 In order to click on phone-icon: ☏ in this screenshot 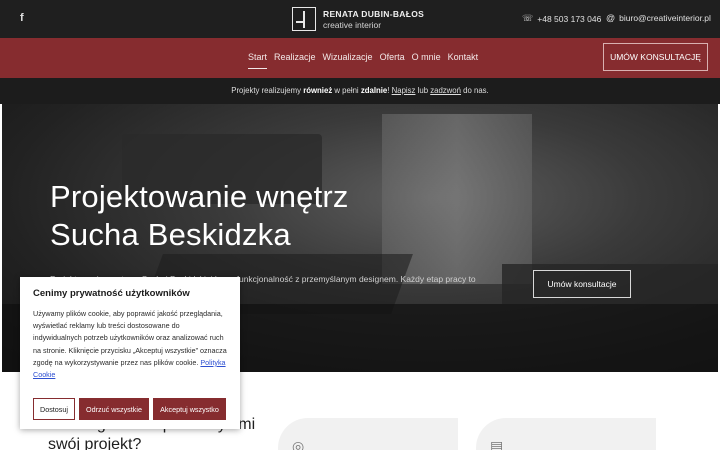, I will do `click(528, 18)`.